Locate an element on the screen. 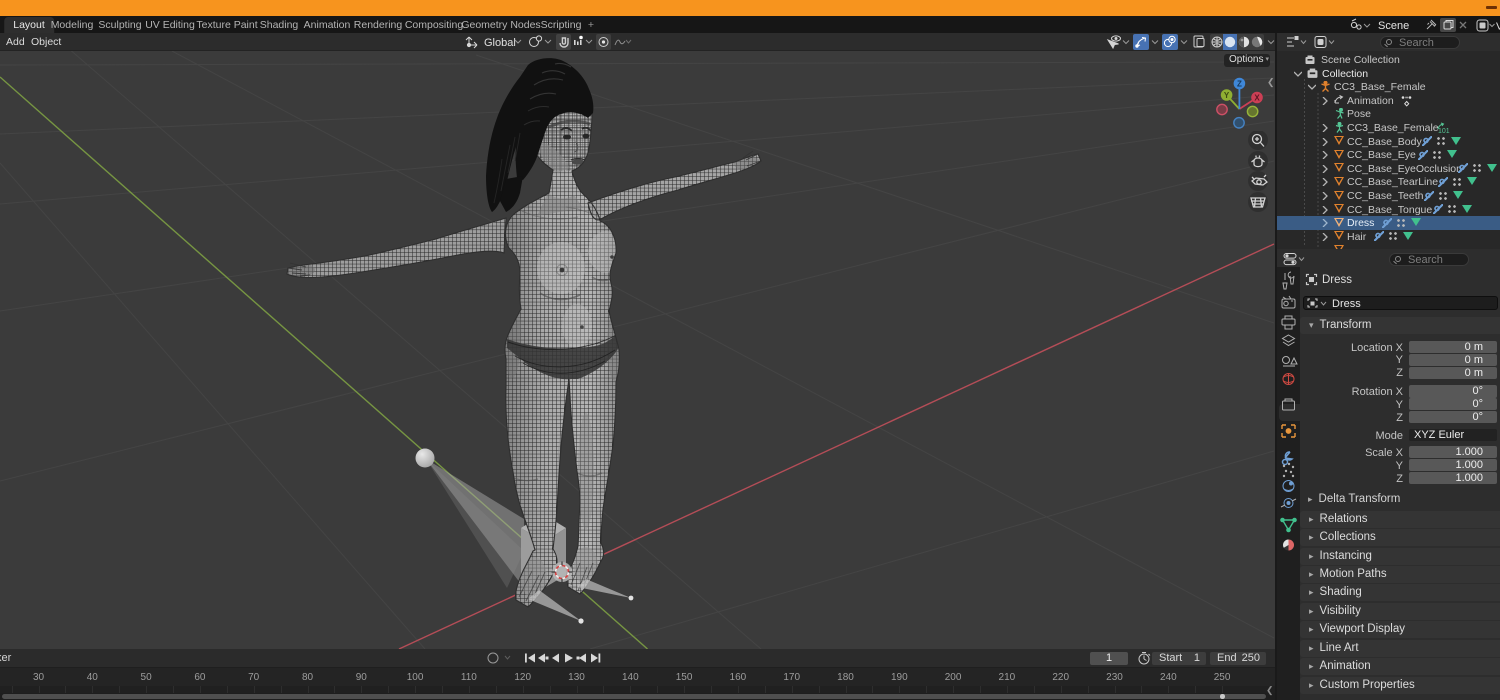  svg-text: V is located at coordinates (1498, 27).